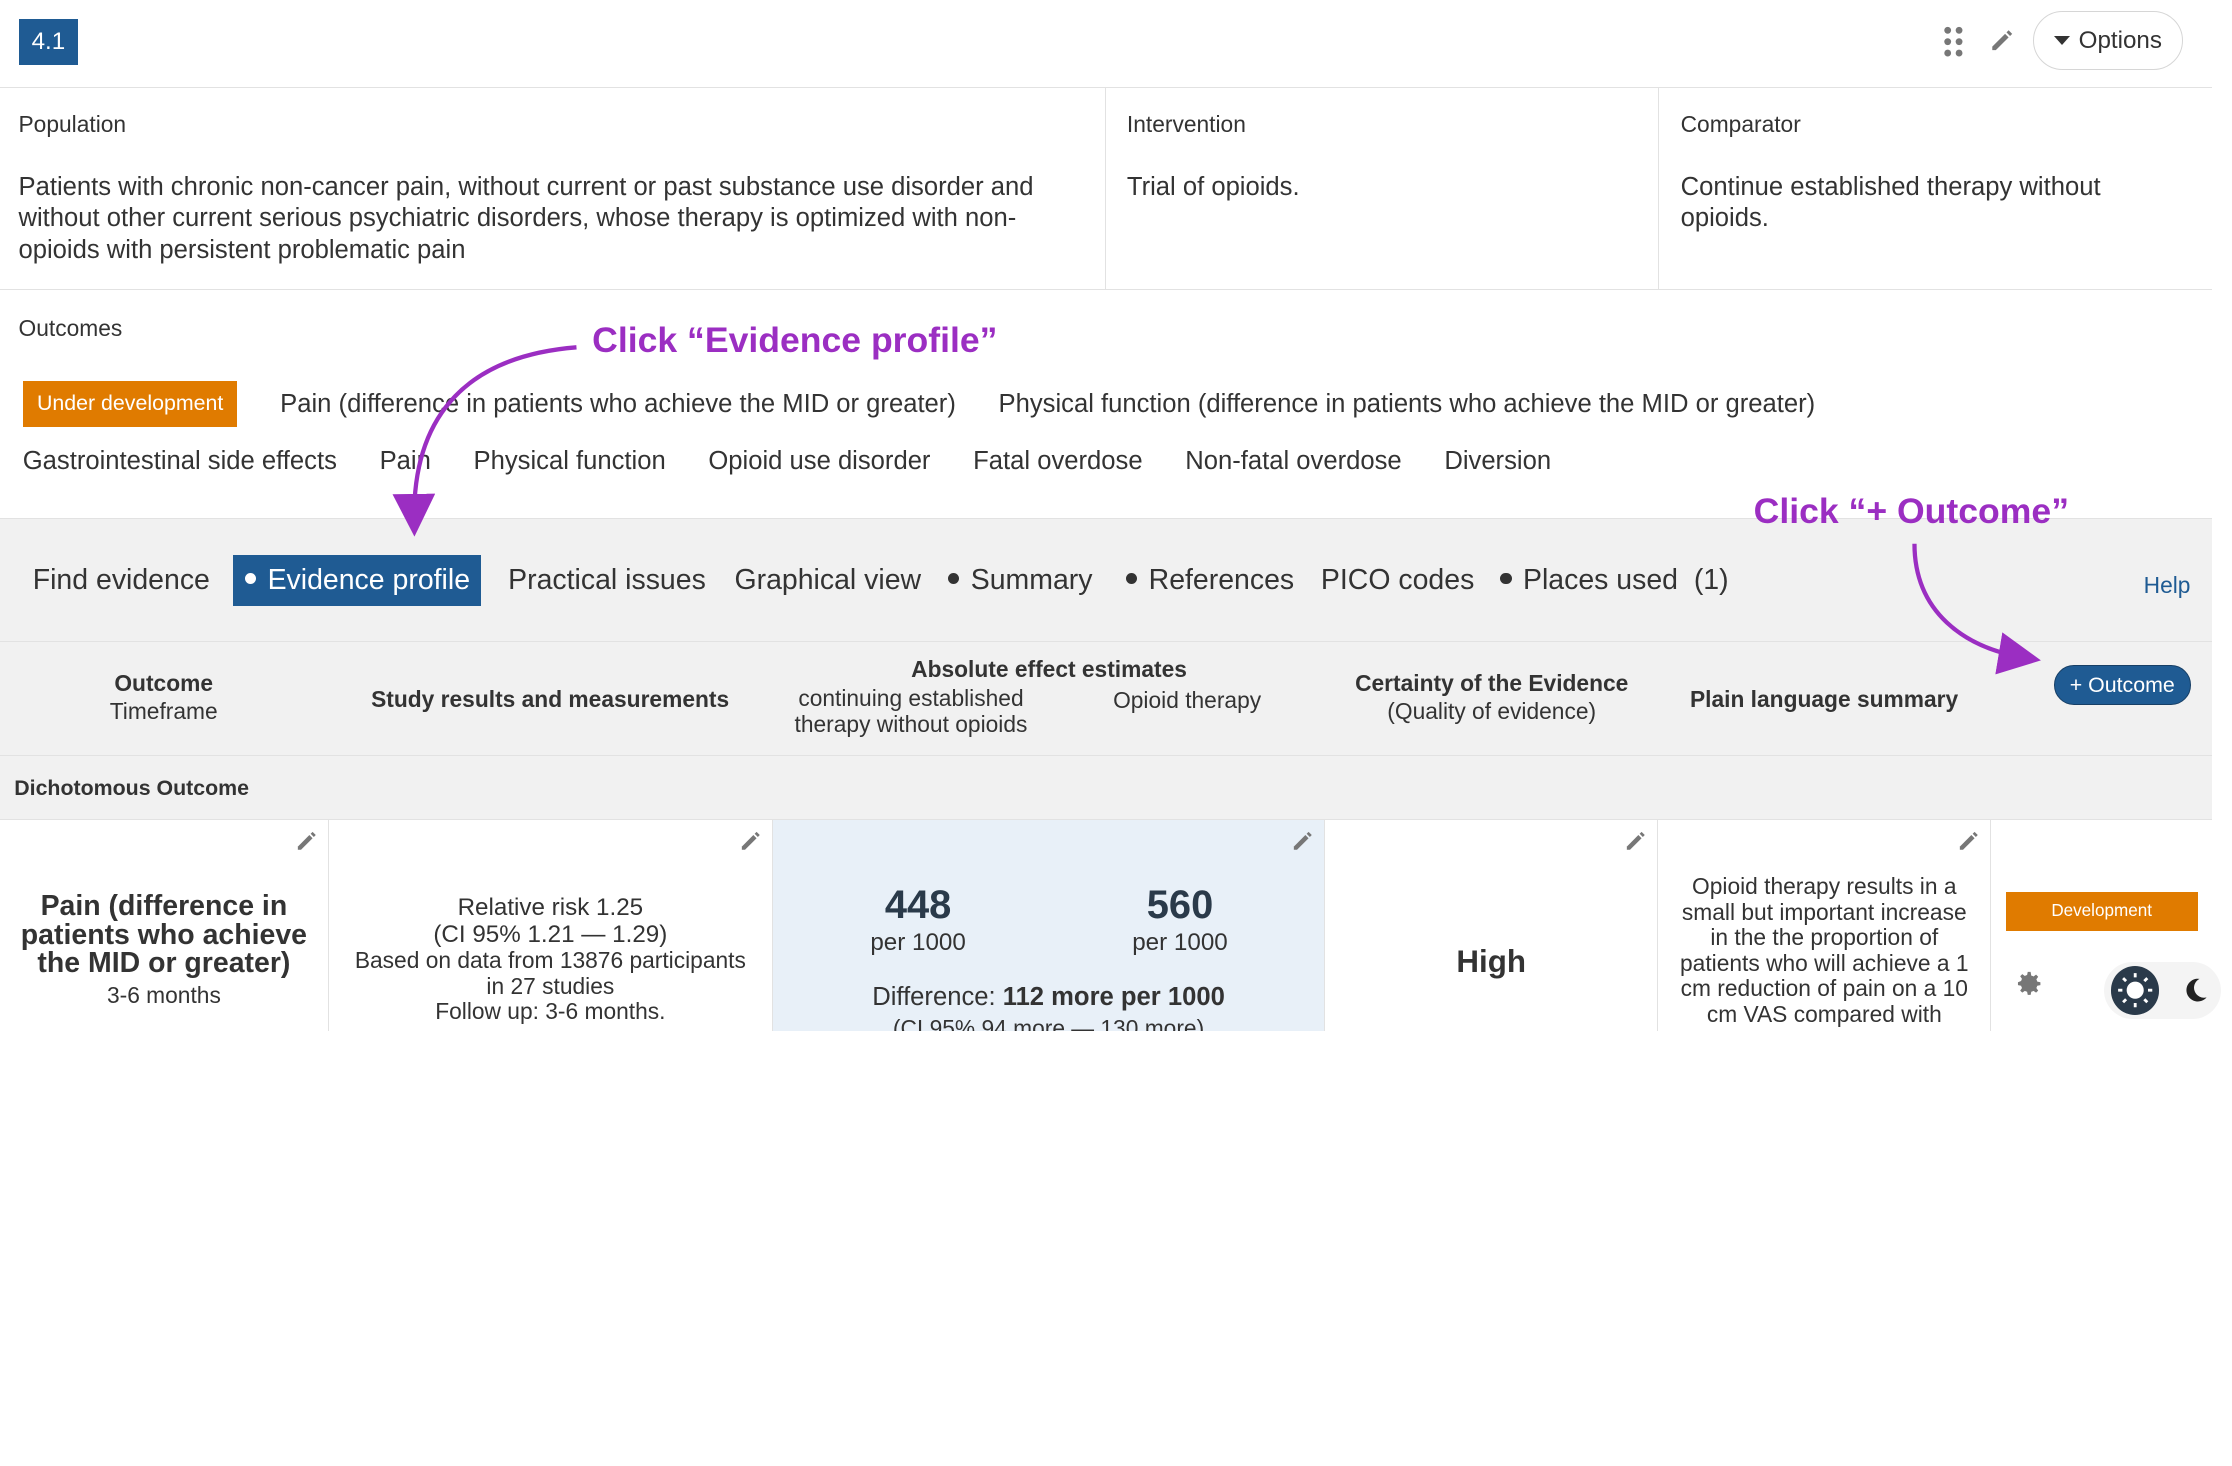 Image resolution: width=2232 pixels, height=1466 pixels. I want to click on population-label: Population, so click(72, 124).